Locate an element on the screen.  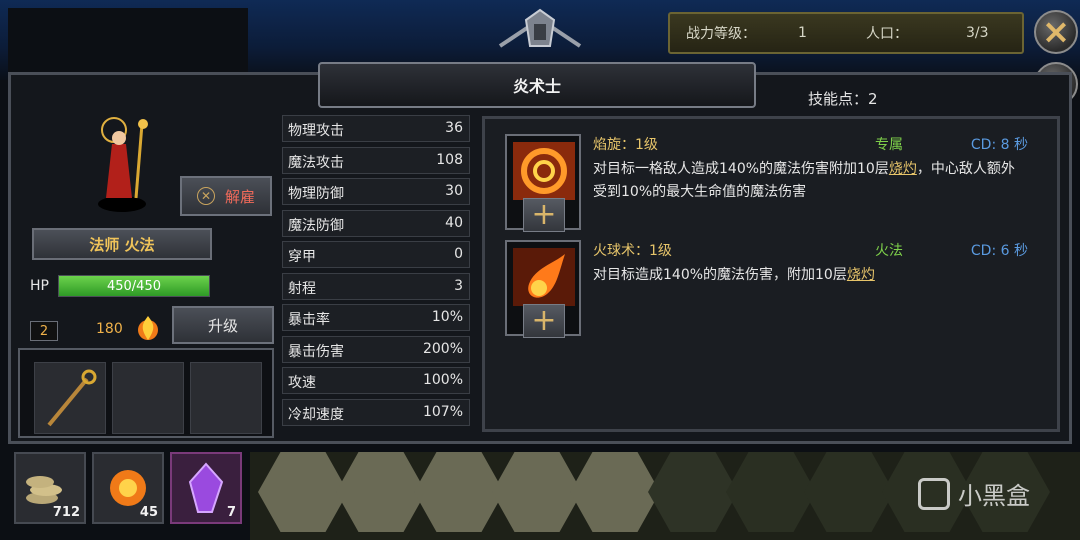
equipment-panel is located at coordinates (146, 393).